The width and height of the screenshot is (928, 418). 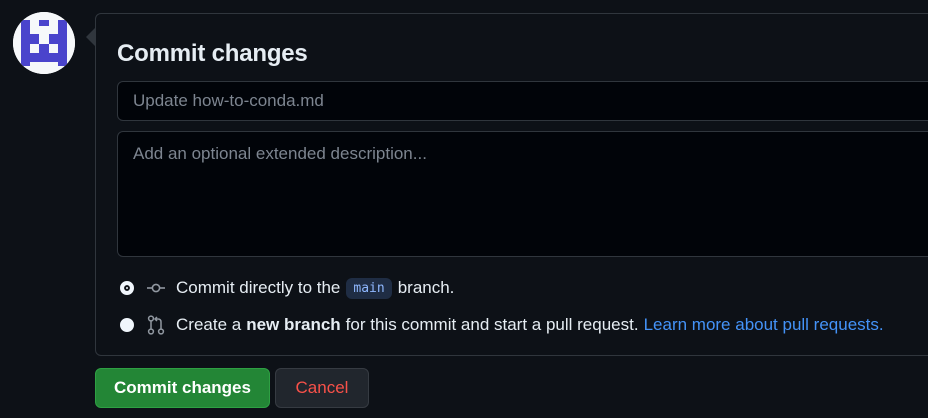 What do you see at coordinates (369, 288) in the screenshot?
I see `branch-name-badge: main` at bounding box center [369, 288].